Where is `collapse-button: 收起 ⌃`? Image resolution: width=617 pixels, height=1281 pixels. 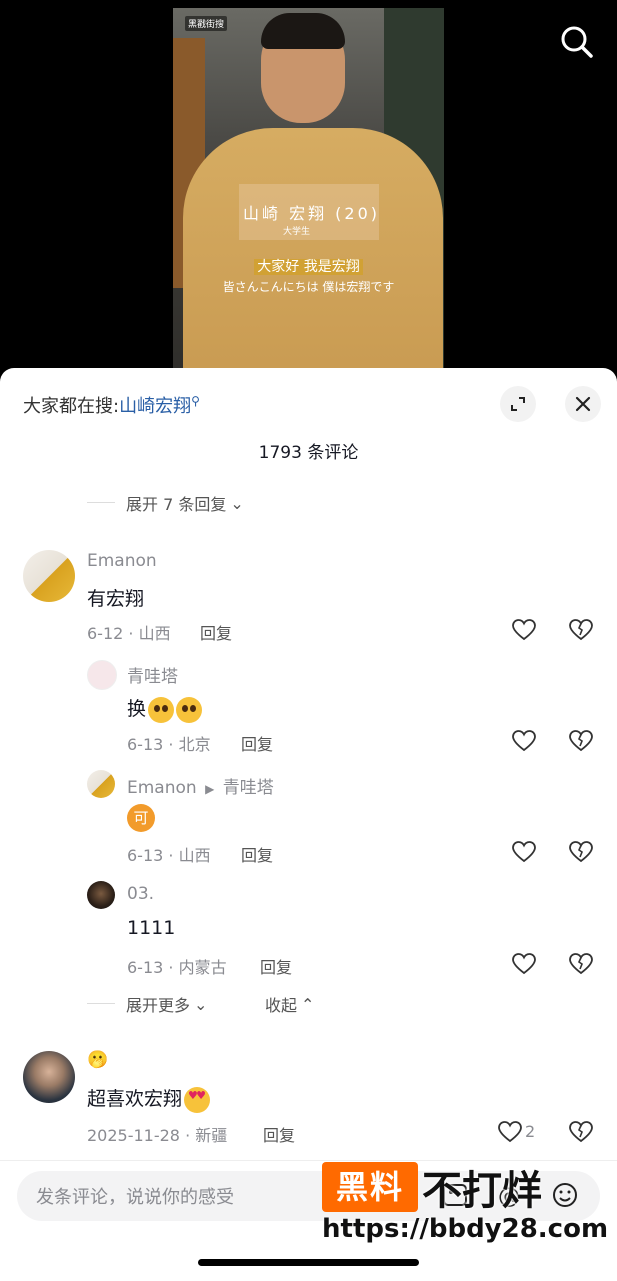
collapse-button: 收起 ⌃ is located at coordinates (289, 1004).